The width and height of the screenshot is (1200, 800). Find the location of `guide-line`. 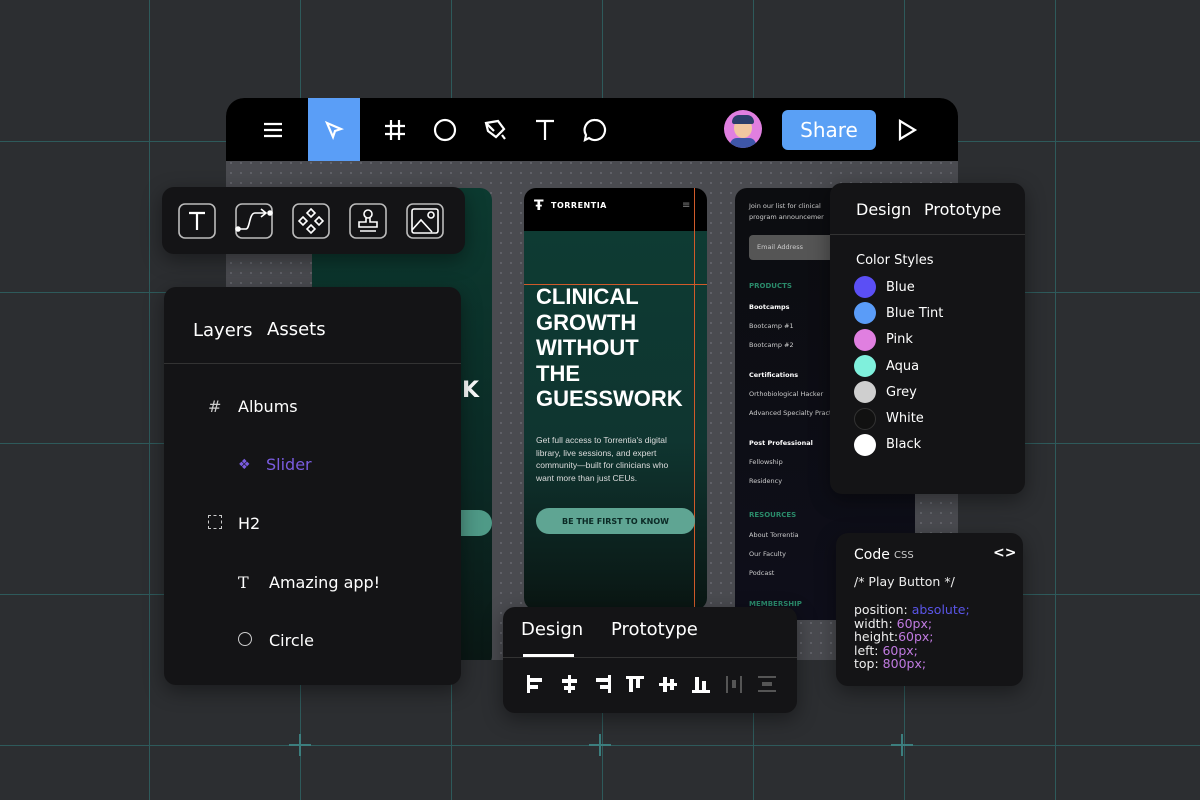

guide-line is located at coordinates (694, 399).